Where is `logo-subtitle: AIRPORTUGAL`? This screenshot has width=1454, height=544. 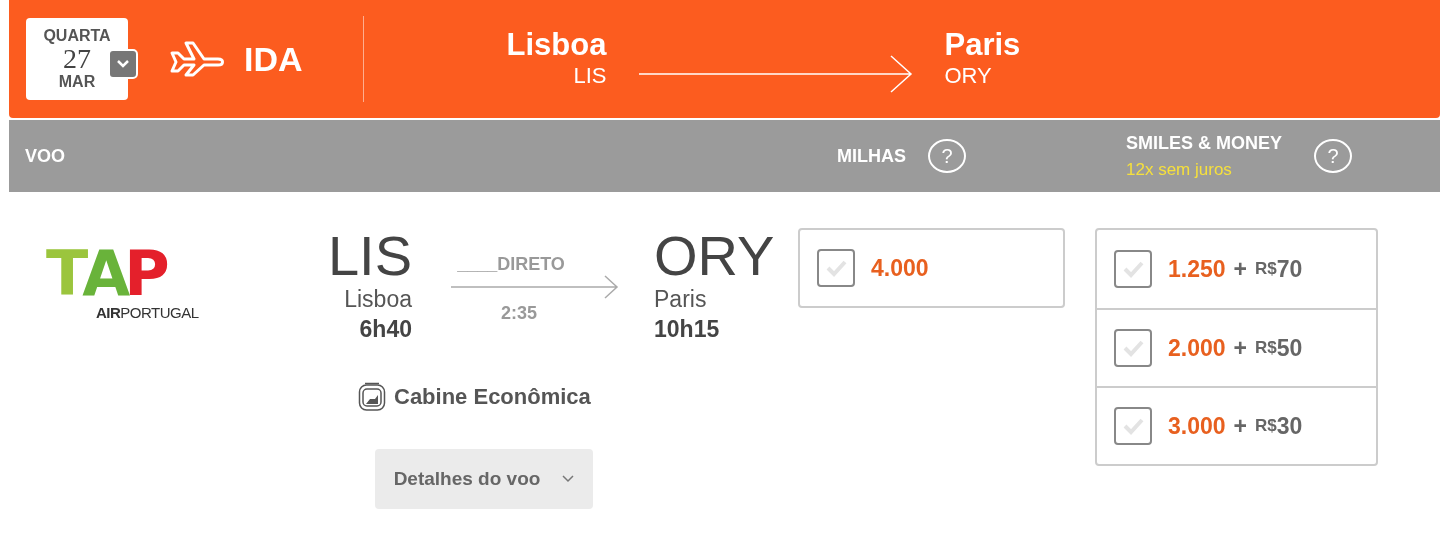 logo-subtitle: AIRPORTUGAL is located at coordinates (147, 313).